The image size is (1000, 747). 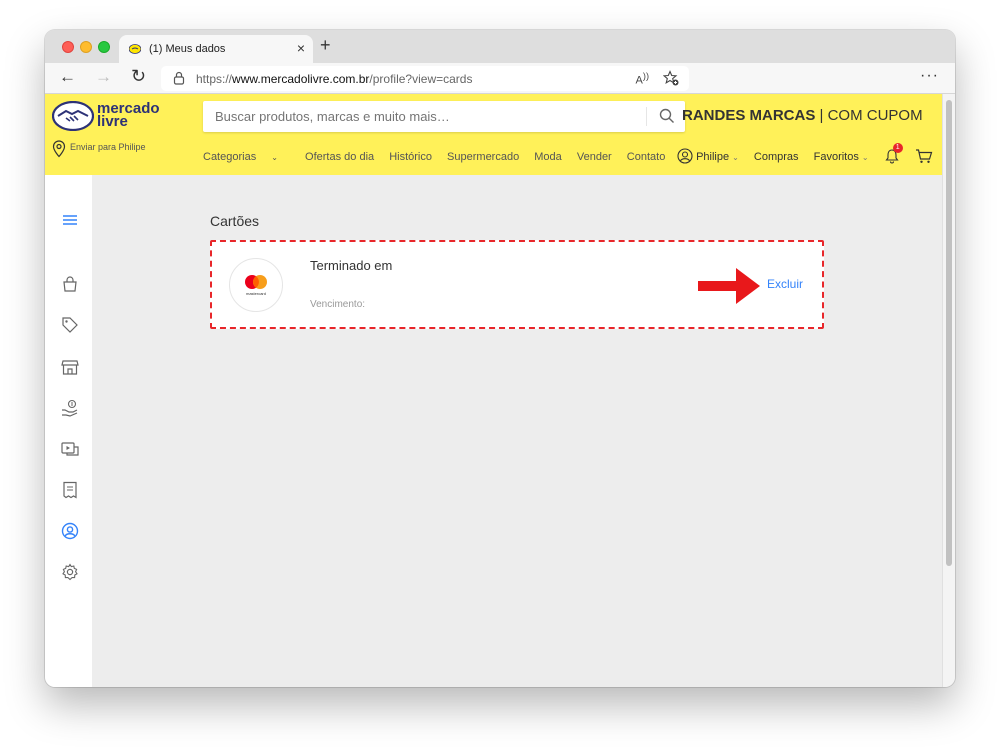 I want to click on promo-text: | COM CUPOM, so click(x=869, y=115).